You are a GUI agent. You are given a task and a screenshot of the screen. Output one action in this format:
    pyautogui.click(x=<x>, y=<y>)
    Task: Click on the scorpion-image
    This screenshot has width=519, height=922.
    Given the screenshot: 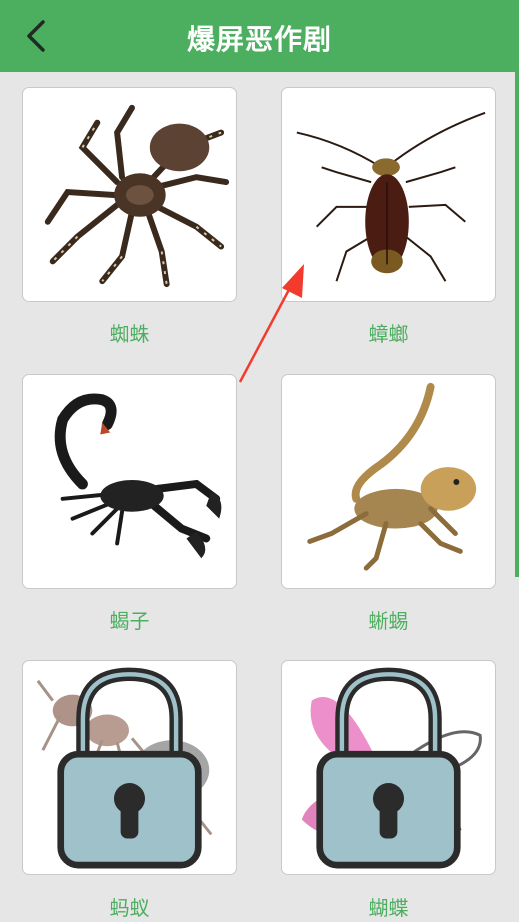 What is the action you would take?
    pyautogui.click(x=138, y=476)
    